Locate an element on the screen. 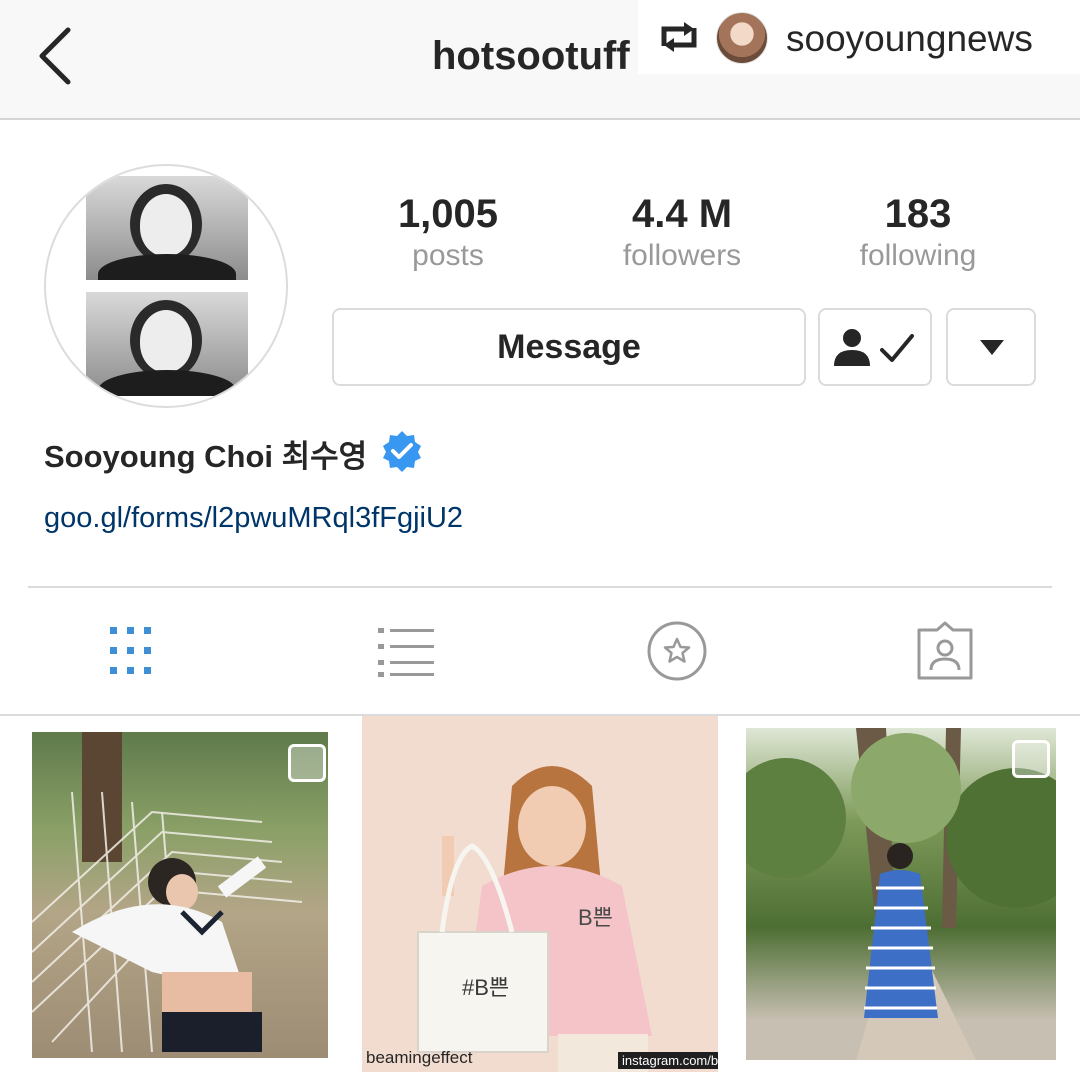 This screenshot has width=1080, height=1080. tab-tagged is located at coordinates (945, 653).